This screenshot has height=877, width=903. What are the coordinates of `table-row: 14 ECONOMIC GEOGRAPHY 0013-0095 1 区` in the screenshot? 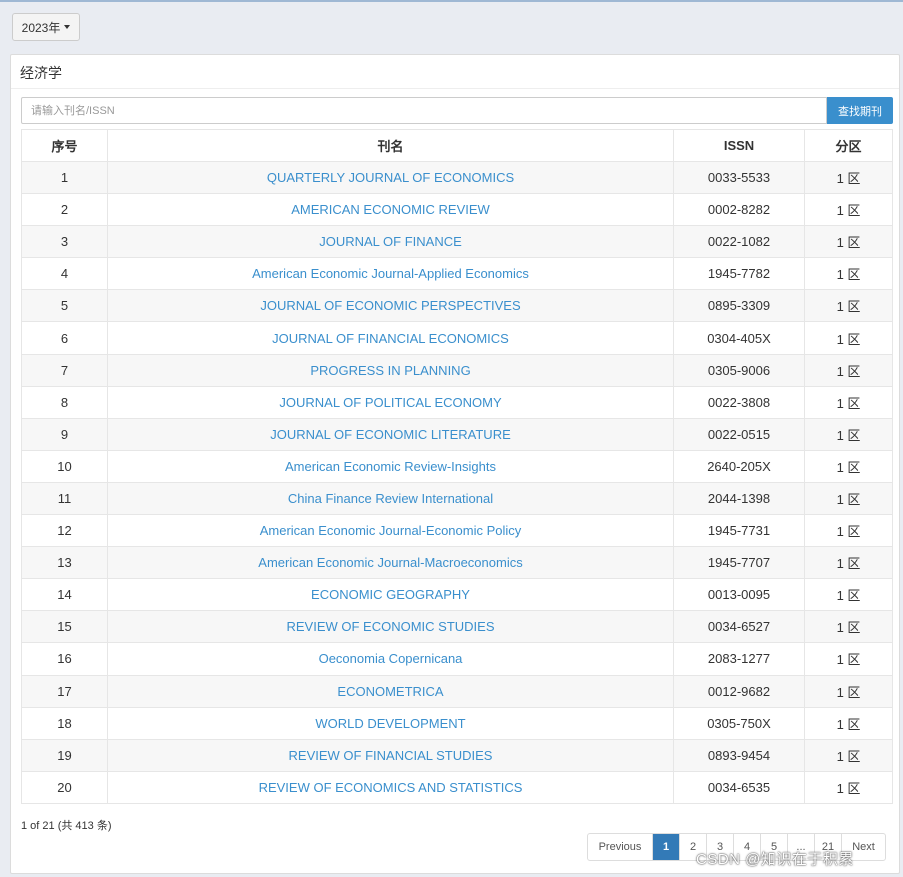 It's located at (457, 595).